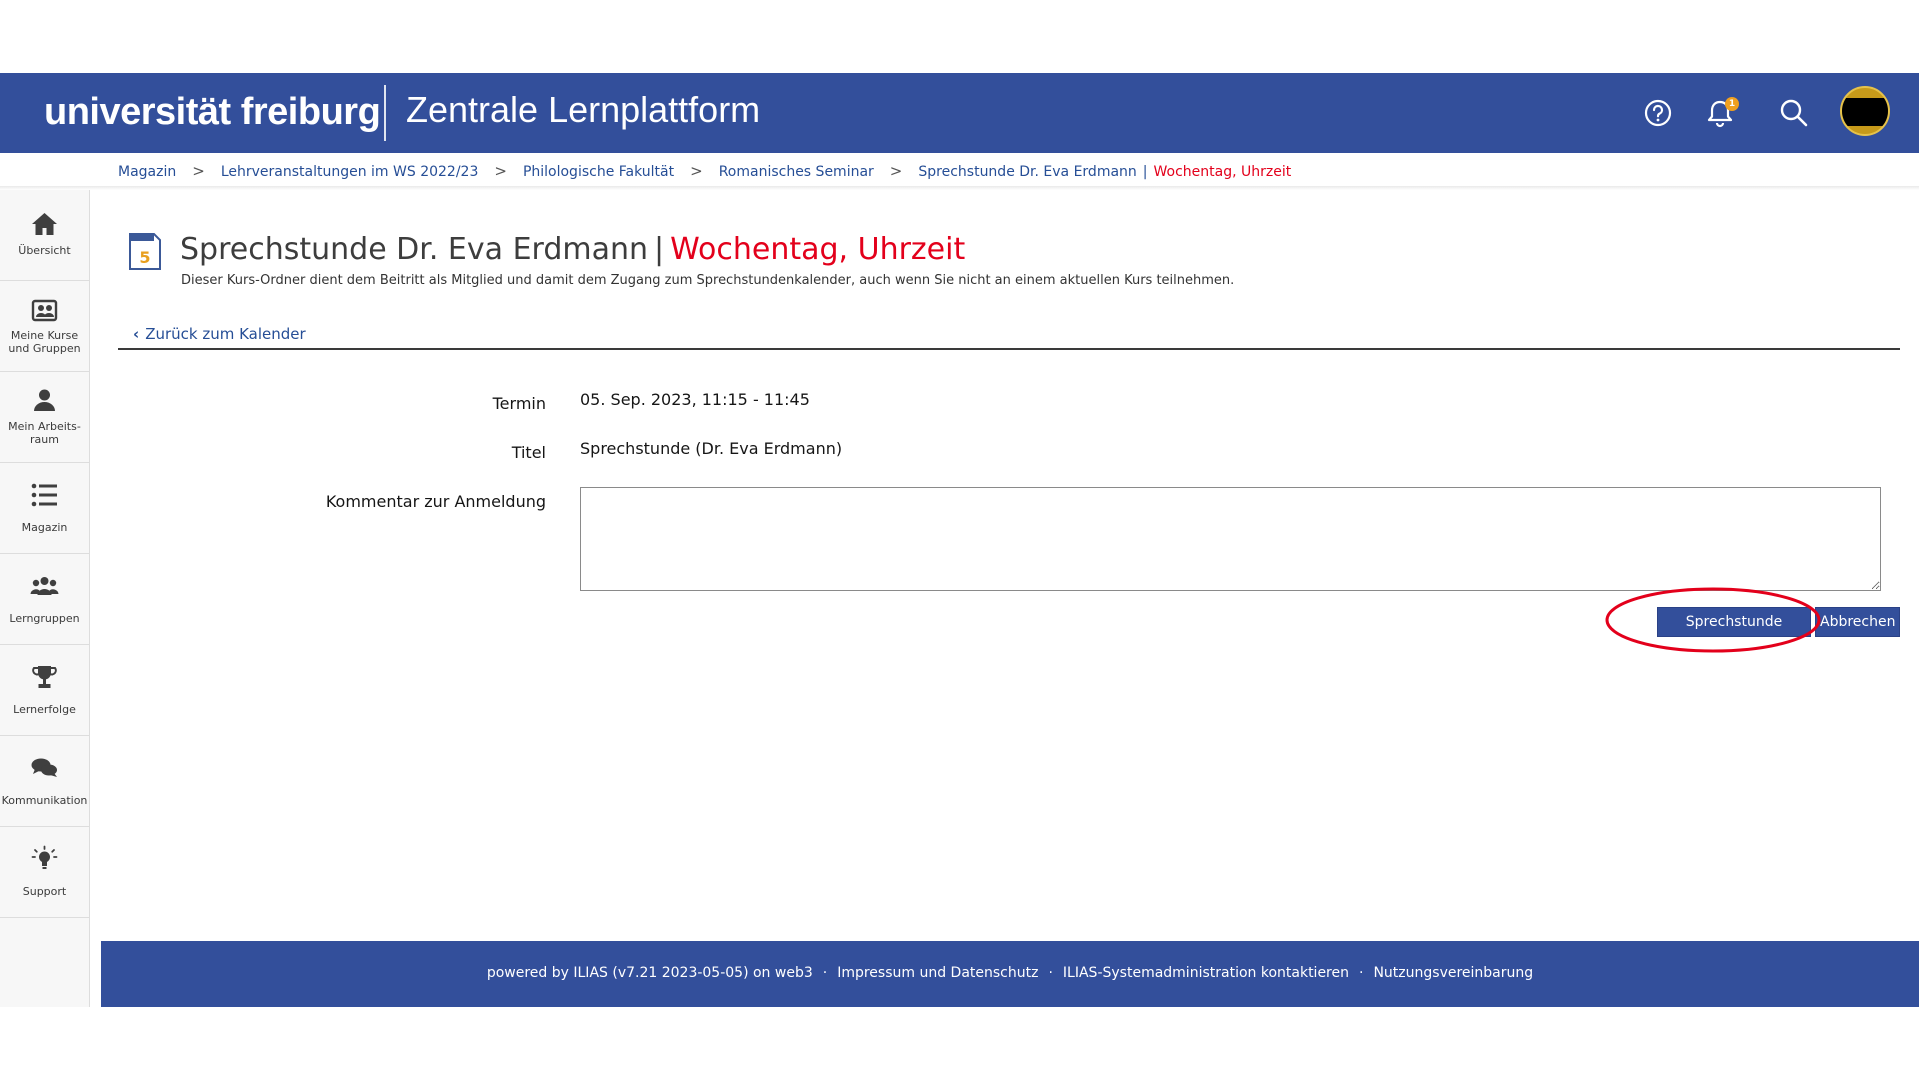 The width and height of the screenshot is (1920, 1080). I want to click on university-logo: universität freiburg, so click(212, 112).